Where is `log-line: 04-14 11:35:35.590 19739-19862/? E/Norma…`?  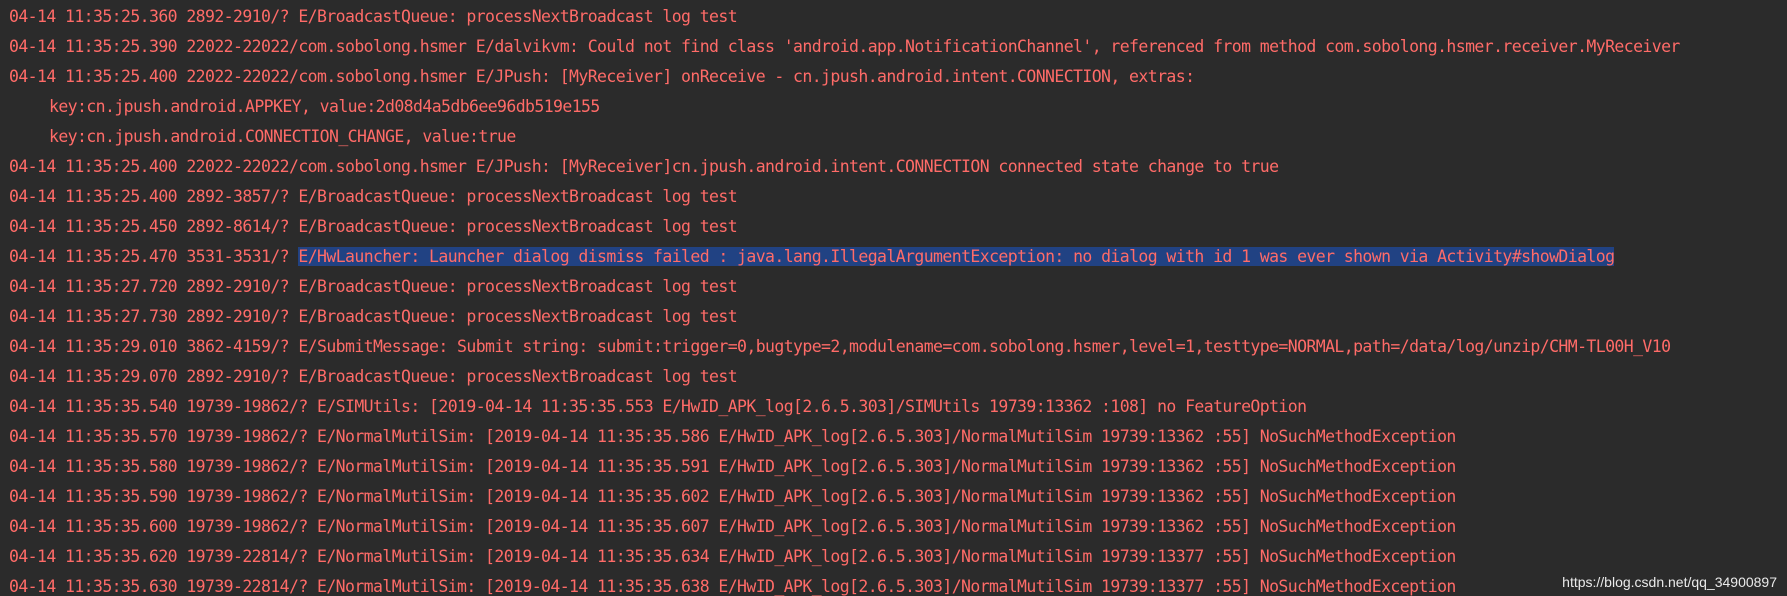 log-line: 04-14 11:35:35.590 19739-19862/? E/Norma… is located at coordinates (893, 497).